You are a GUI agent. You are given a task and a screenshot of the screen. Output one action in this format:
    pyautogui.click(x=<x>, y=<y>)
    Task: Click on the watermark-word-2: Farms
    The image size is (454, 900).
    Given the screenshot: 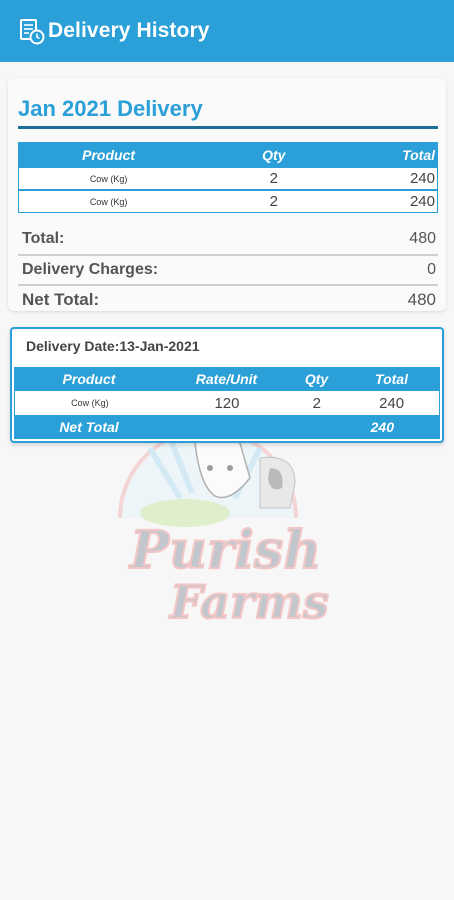 What is the action you would take?
    pyautogui.click(x=248, y=602)
    